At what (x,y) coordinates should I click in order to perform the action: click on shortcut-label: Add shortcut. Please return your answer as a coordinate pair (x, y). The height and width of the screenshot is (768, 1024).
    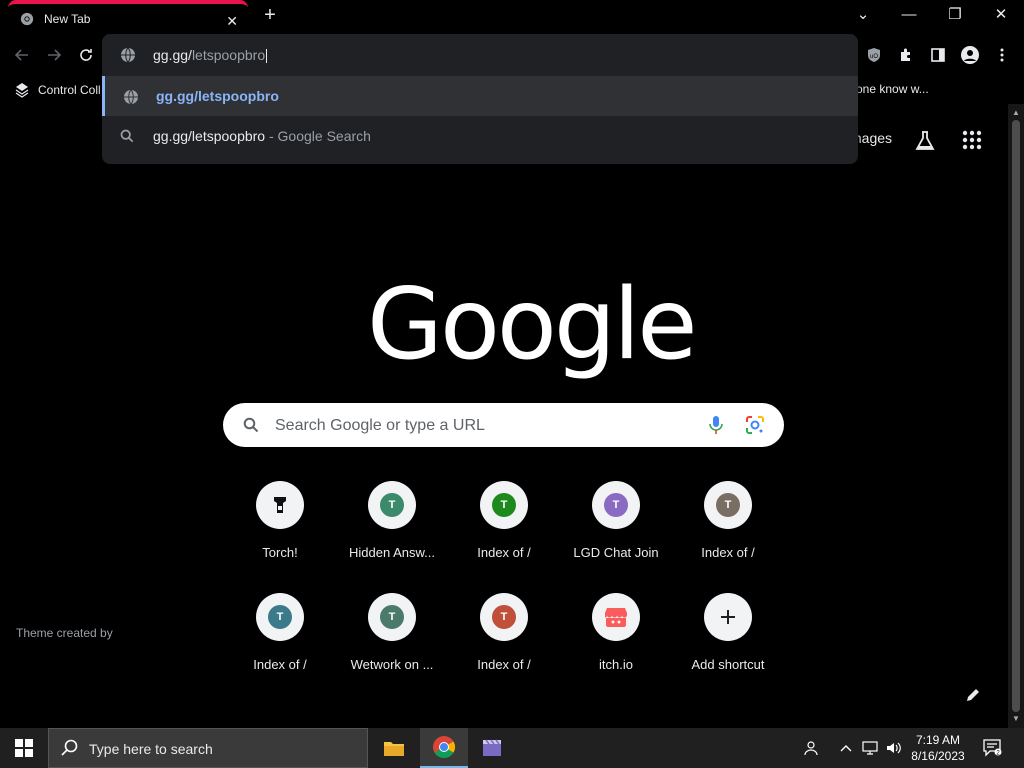
    Looking at the image, I should click on (728, 664).